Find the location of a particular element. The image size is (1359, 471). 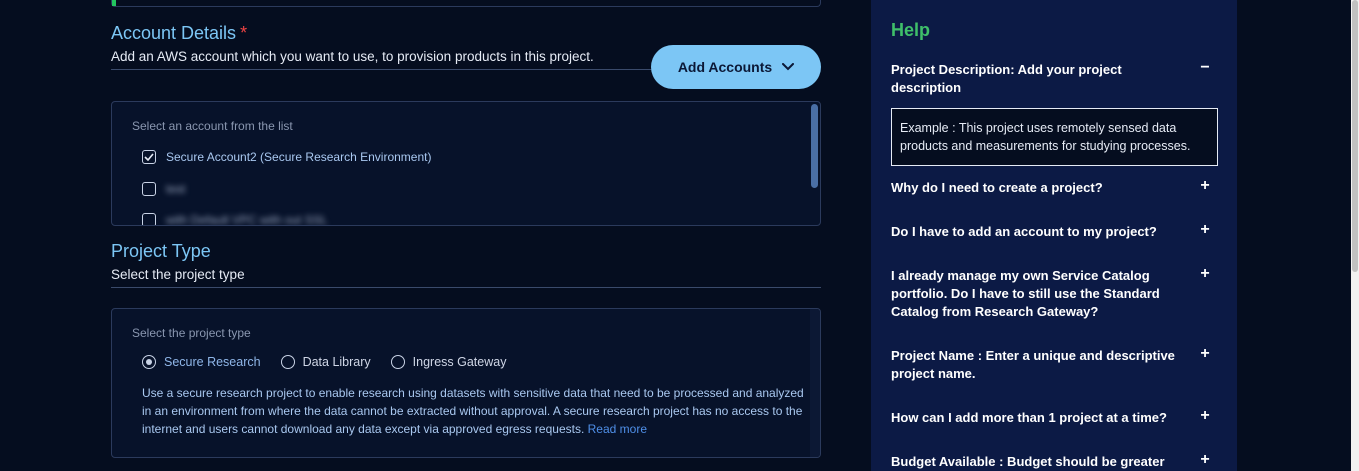

radio-secure-research: Secure Research is located at coordinates (201, 362).